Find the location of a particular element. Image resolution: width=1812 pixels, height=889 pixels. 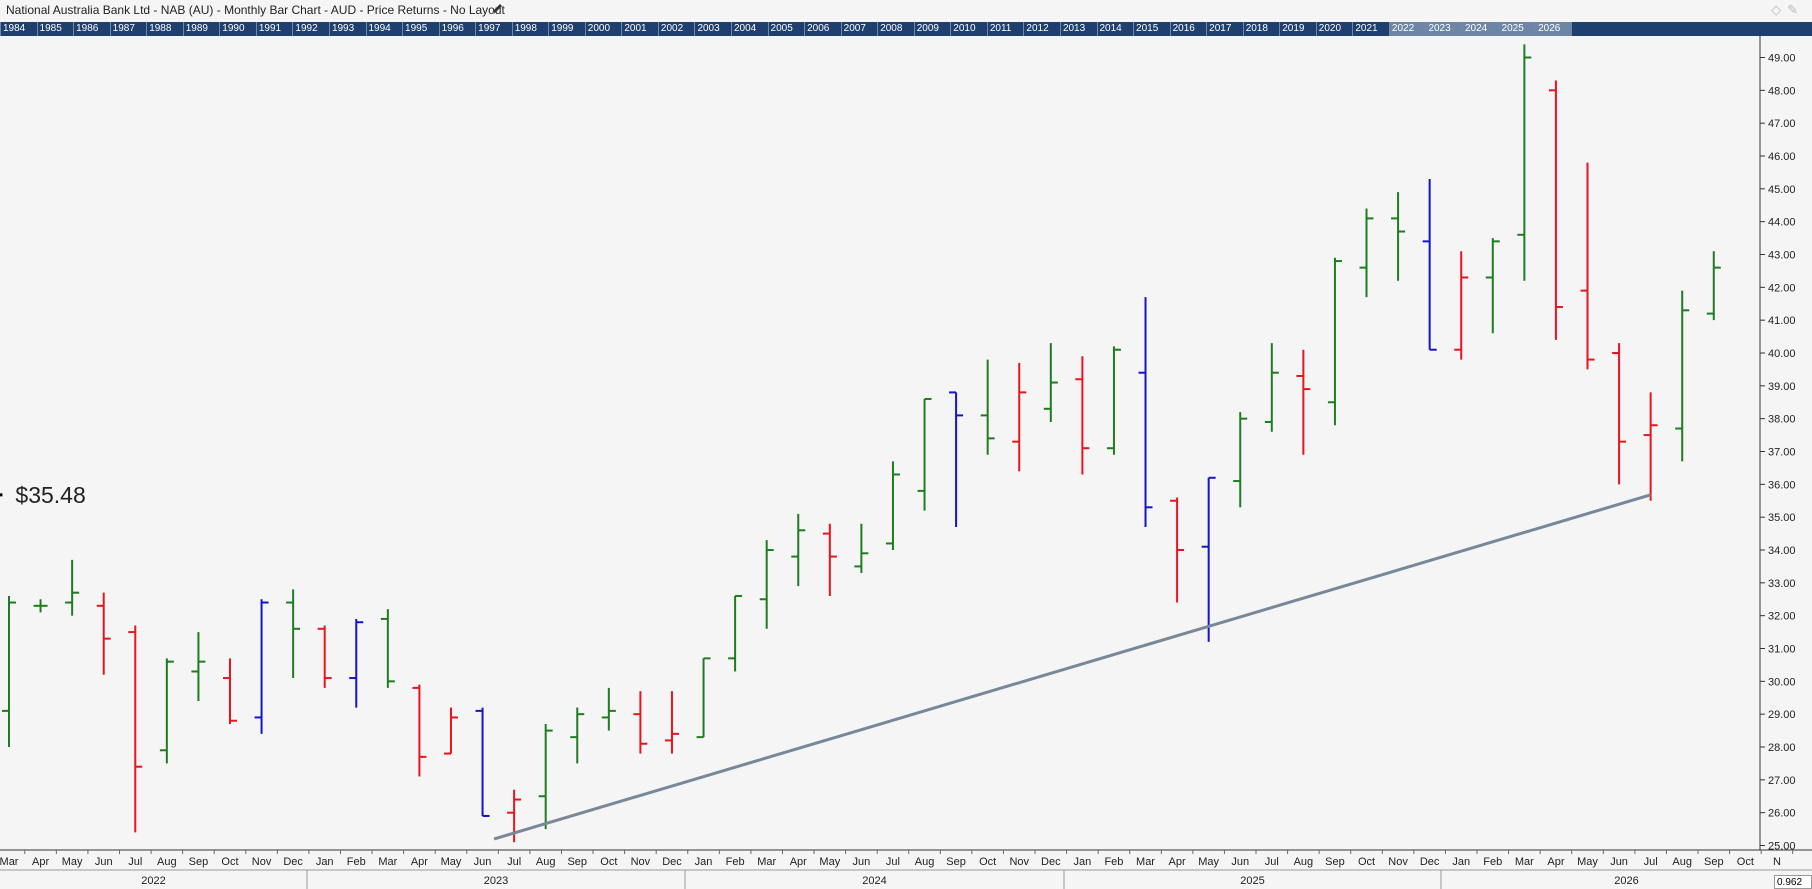

price-label: $35.48 is located at coordinates (50, 495).